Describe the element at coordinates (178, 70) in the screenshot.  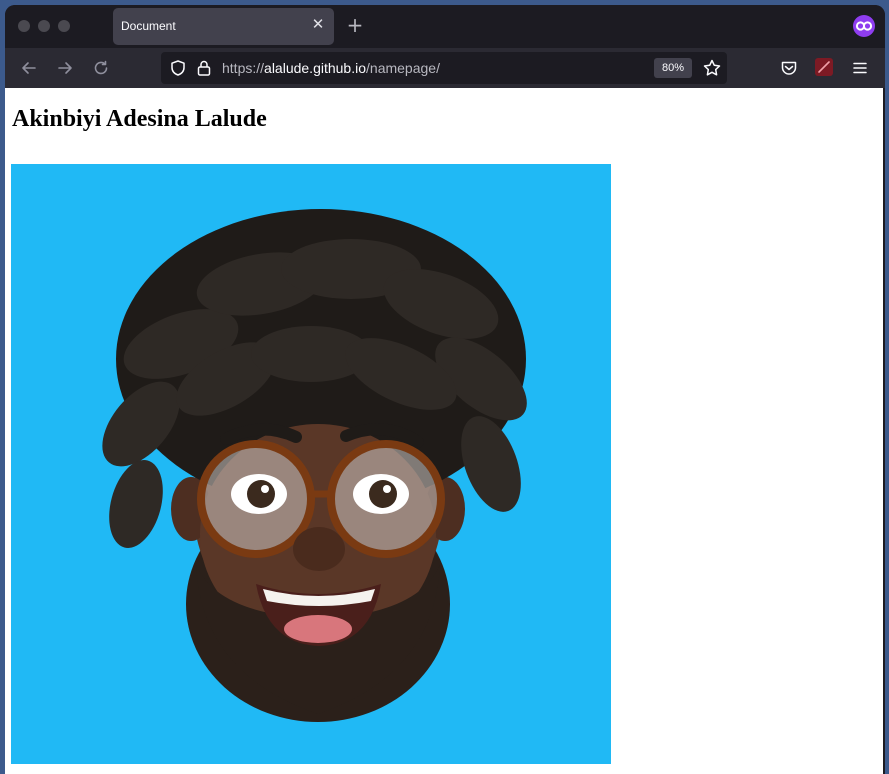
I see `shield-icon` at that location.